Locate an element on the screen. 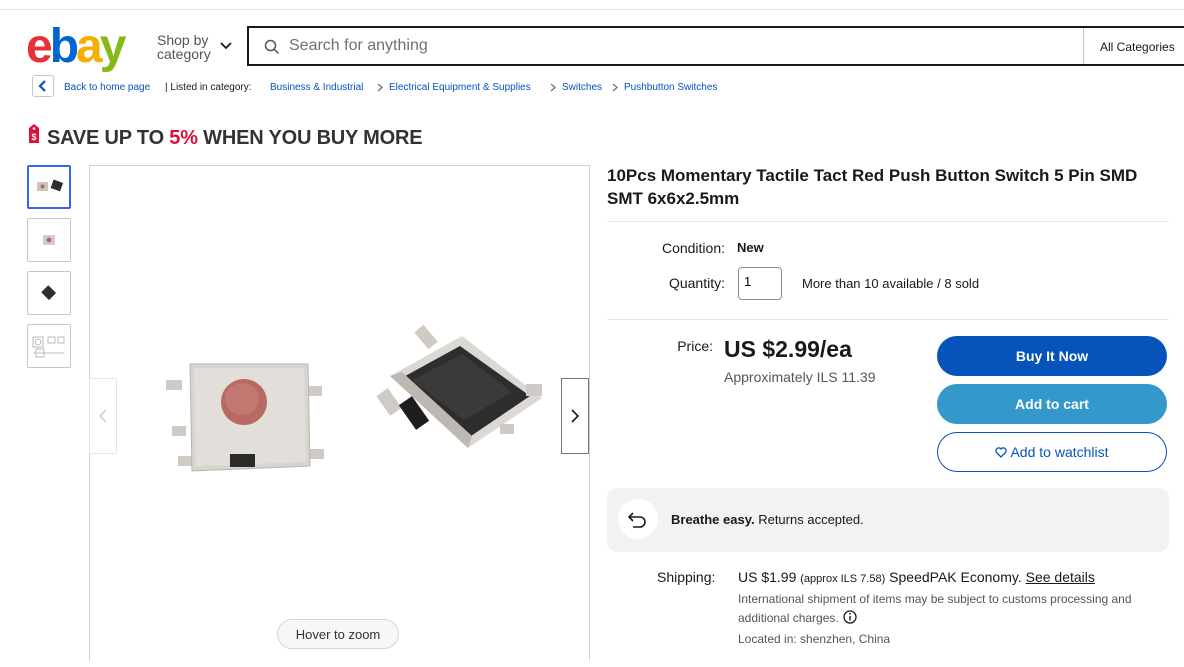 This screenshot has height=667, width=1184. hover-to-zoom-hint: Hover to zoom is located at coordinates (338, 634).